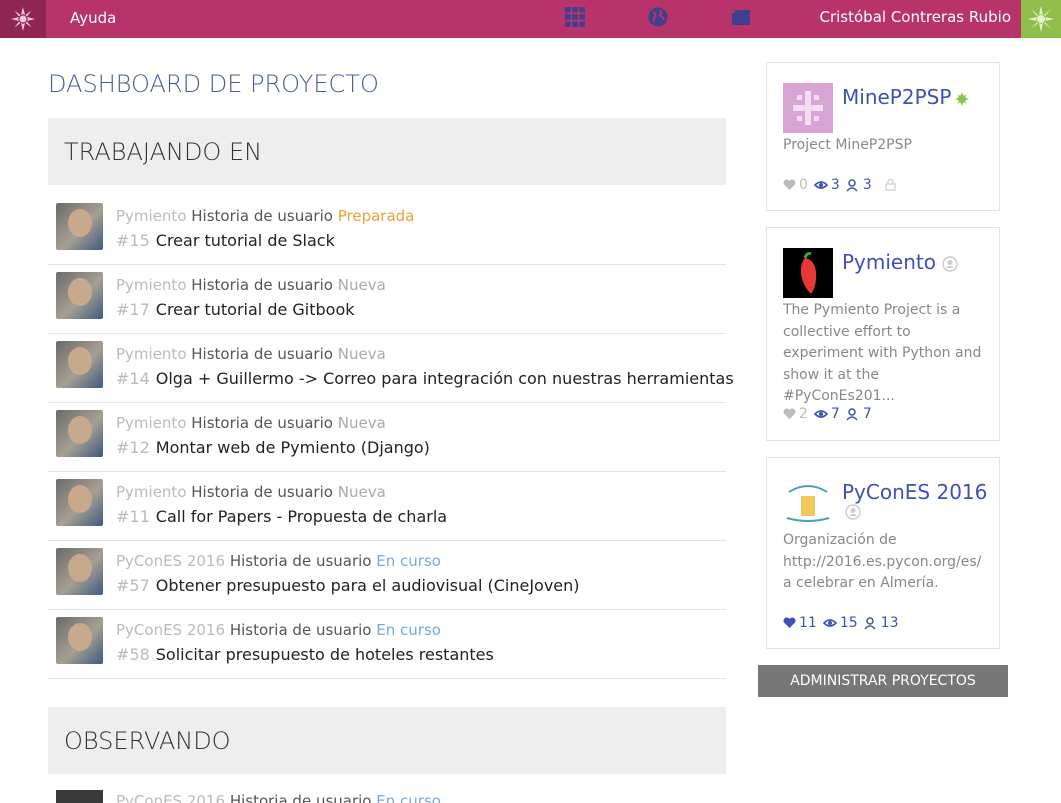 Image resolution: width=1061 pixels, height=803 pixels. What do you see at coordinates (896, 97) in the screenshot?
I see `project-name: MineP2PSP` at bounding box center [896, 97].